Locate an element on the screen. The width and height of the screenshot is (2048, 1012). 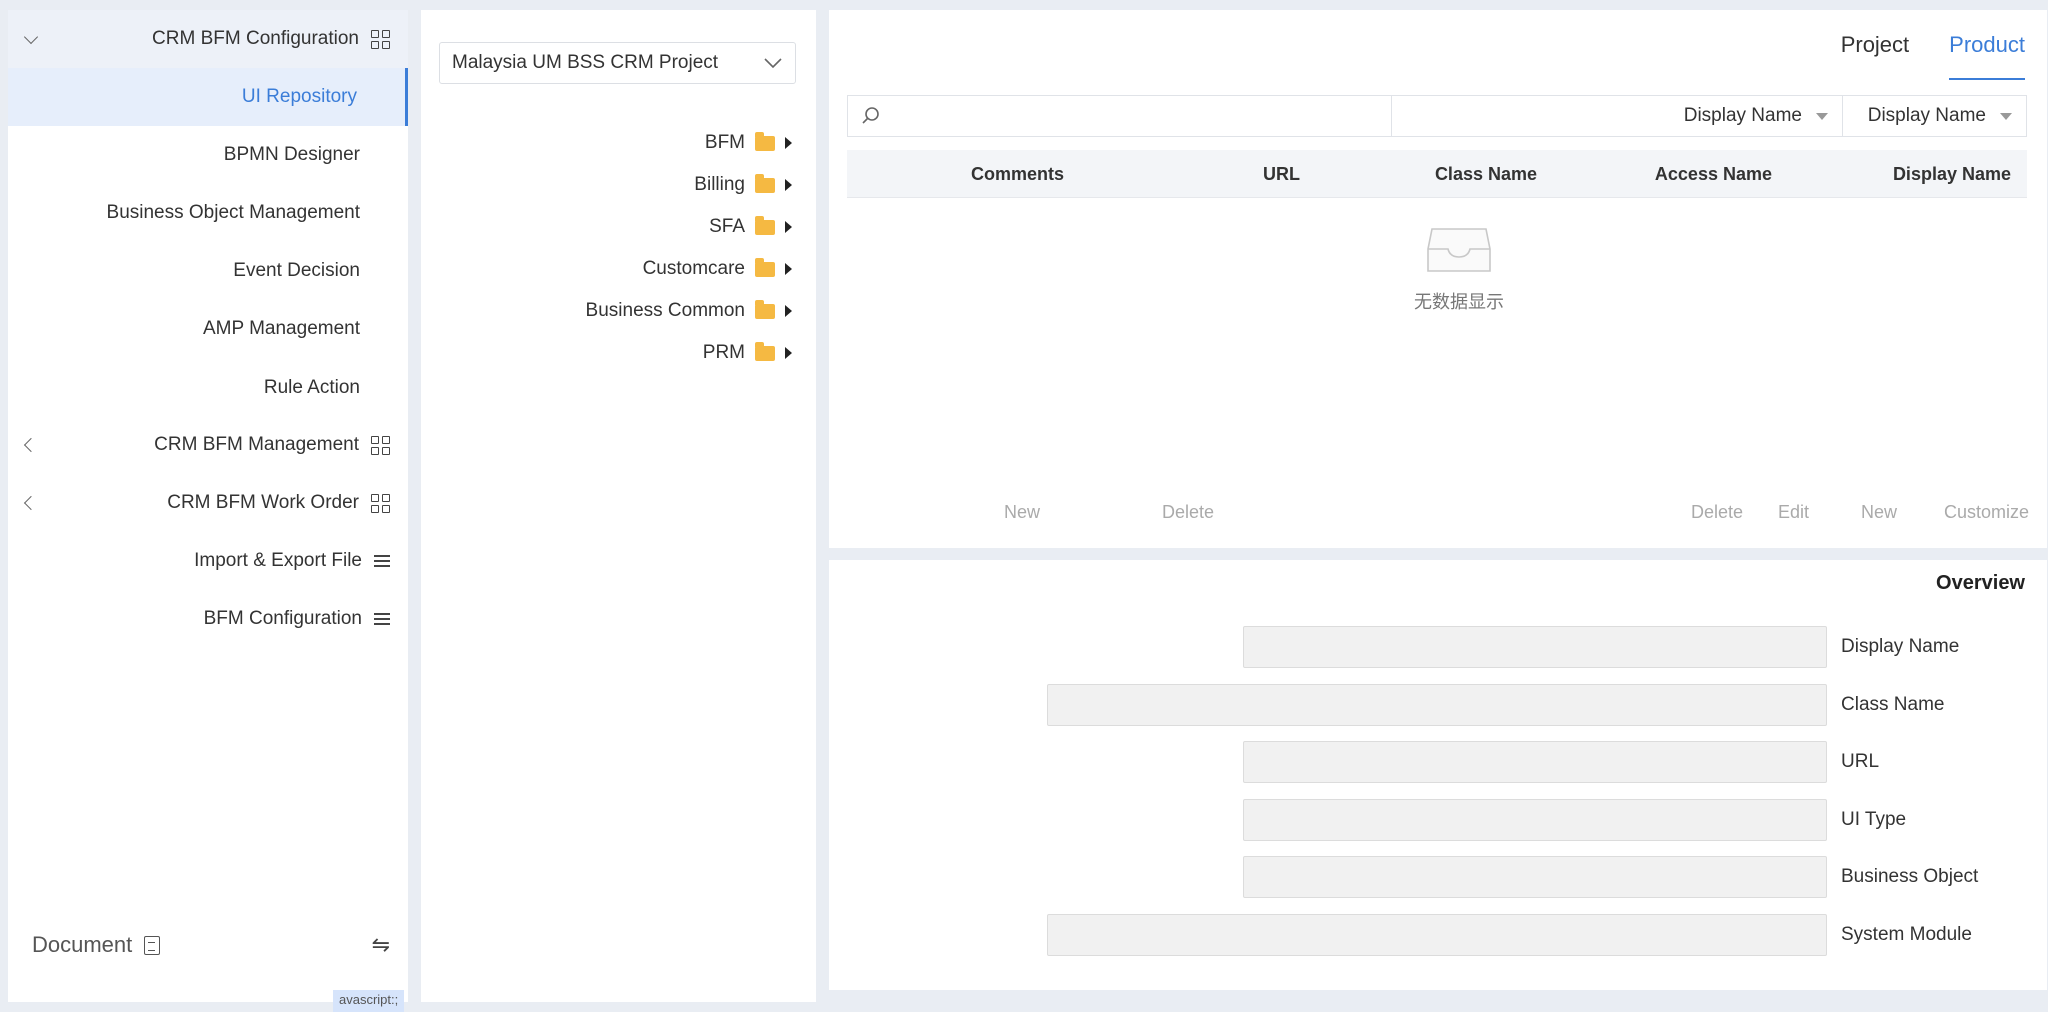
project-select: Malaysia UM BSS CRM Project is located at coordinates (617, 63).